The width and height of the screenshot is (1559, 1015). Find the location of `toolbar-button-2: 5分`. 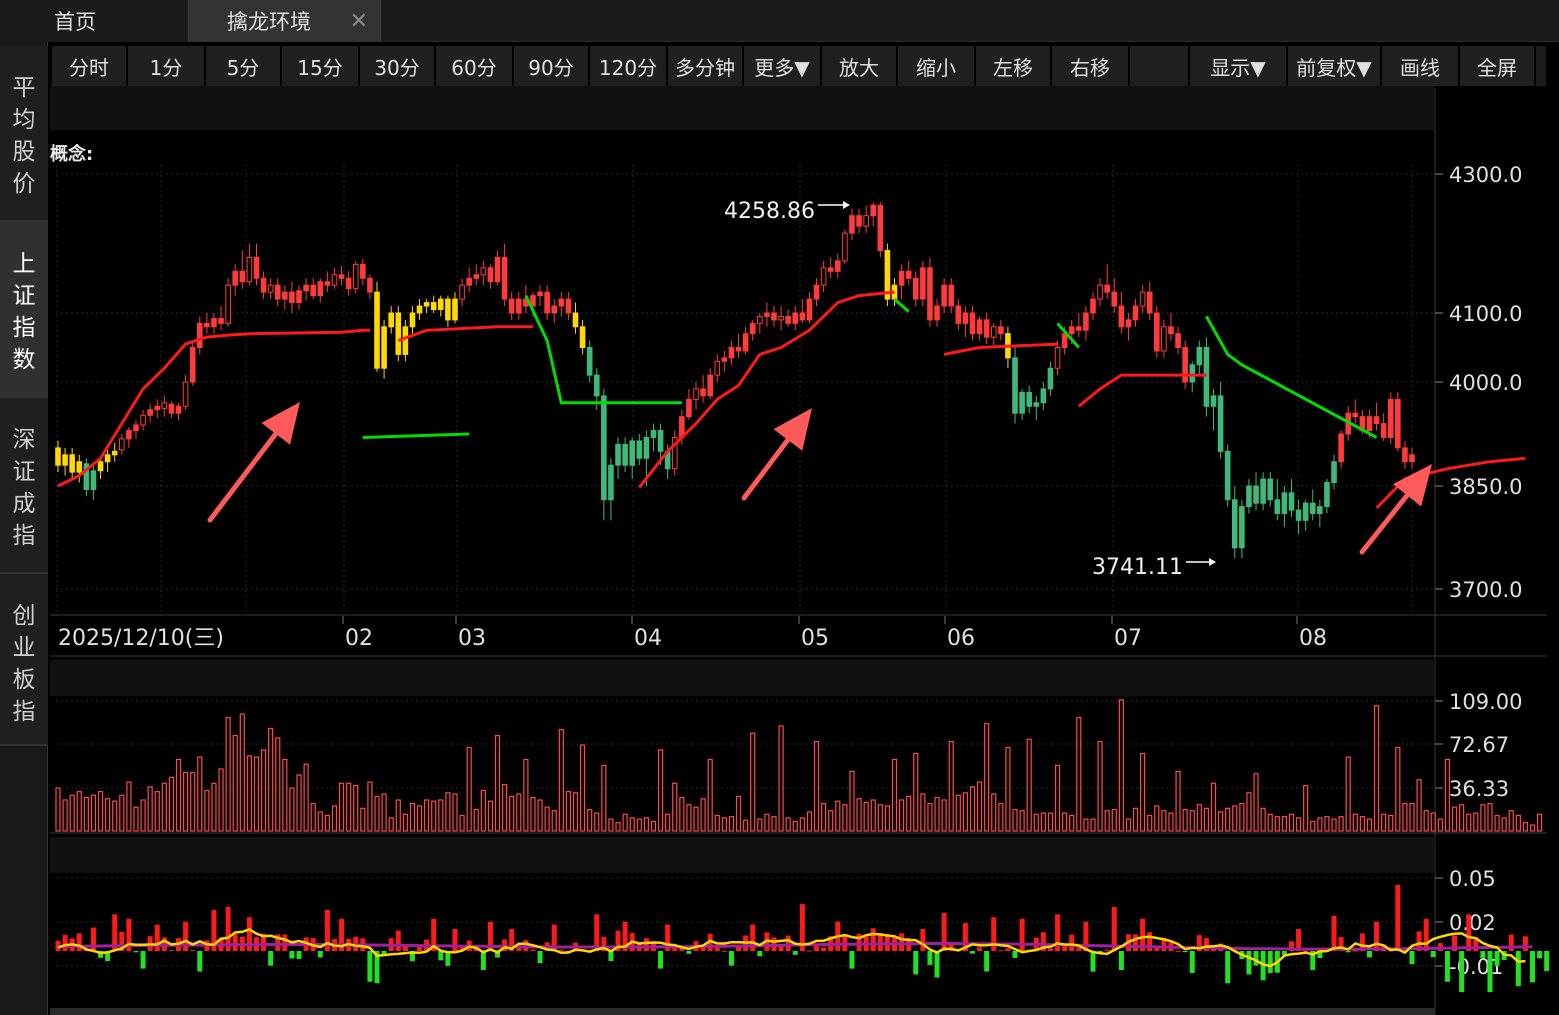

toolbar-button-2: 5分 is located at coordinates (244, 66).